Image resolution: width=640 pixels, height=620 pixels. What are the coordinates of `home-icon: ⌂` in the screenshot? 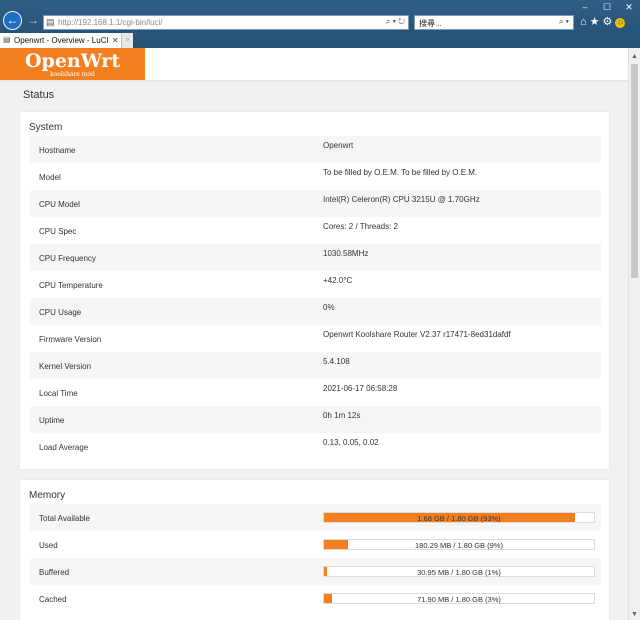 It's located at (585, 22).